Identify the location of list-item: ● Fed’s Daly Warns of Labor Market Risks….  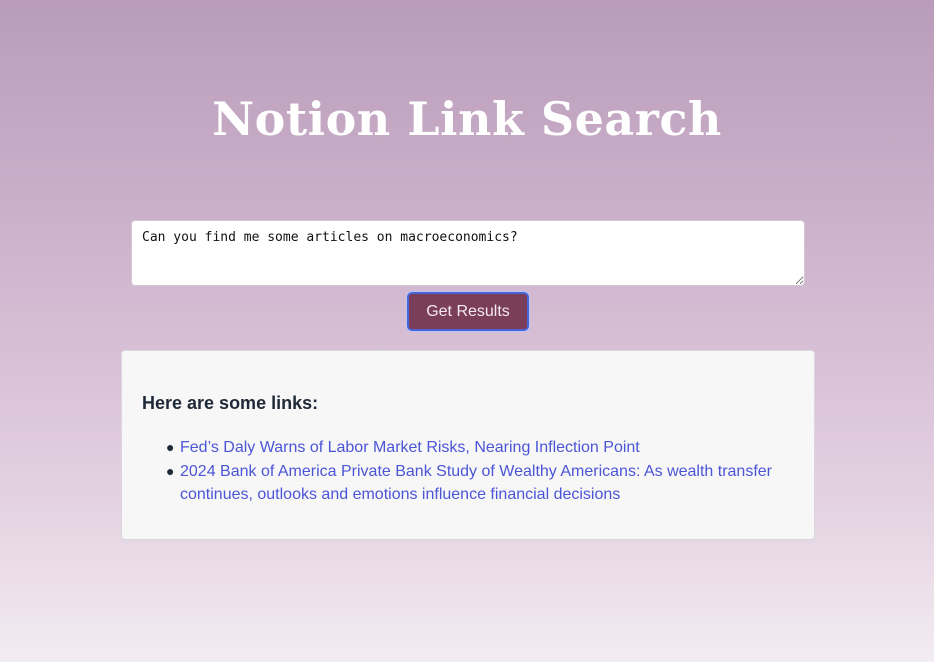
(480, 448).